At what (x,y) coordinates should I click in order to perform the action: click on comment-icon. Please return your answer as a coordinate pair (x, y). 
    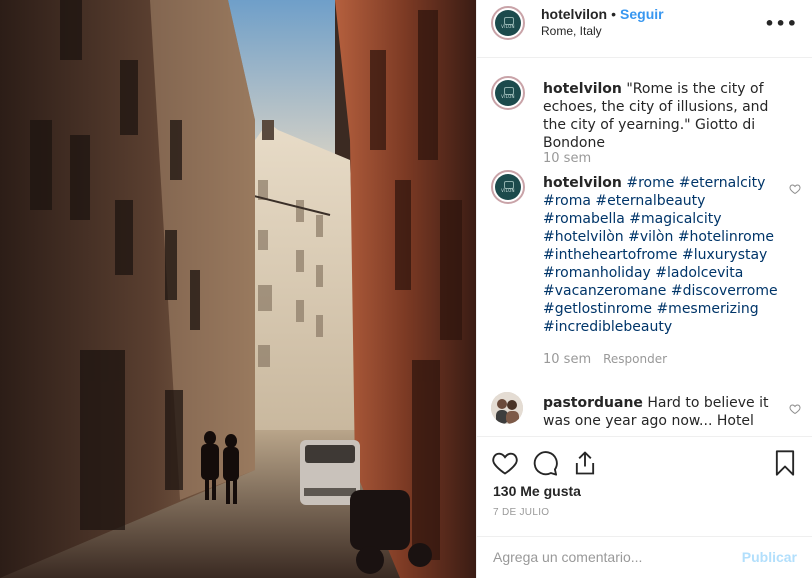
    Looking at the image, I should click on (545, 463).